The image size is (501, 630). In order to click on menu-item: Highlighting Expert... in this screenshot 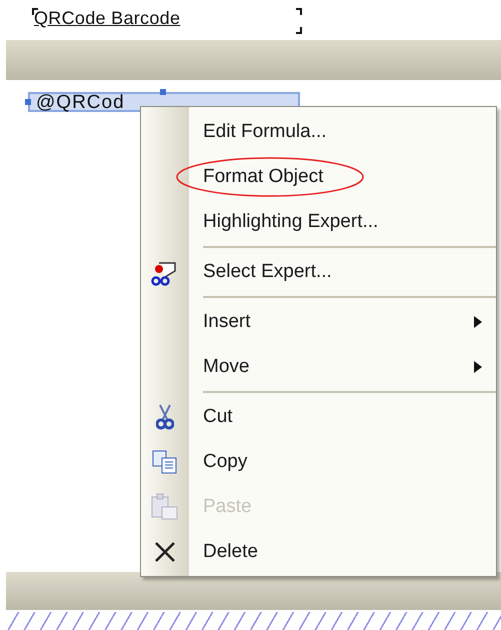, I will do `click(342, 221)`.